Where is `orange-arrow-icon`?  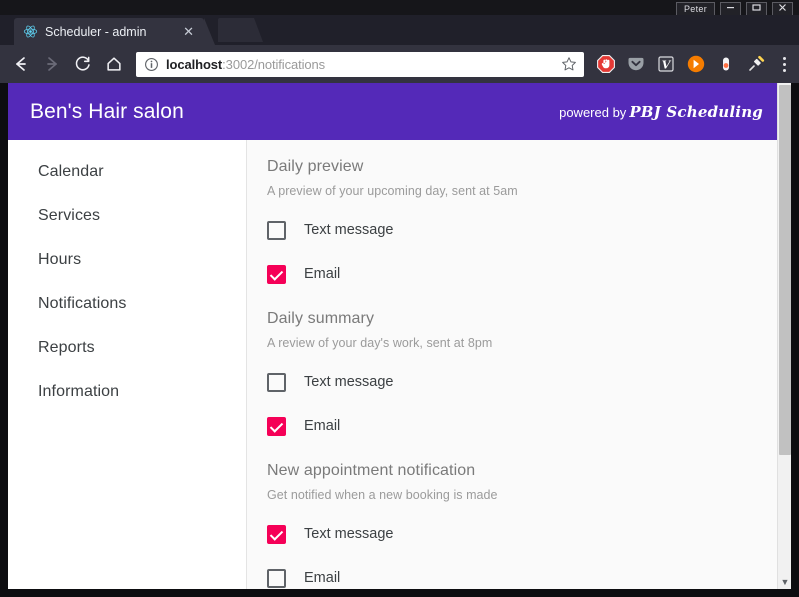
orange-arrow-icon is located at coordinates (696, 64).